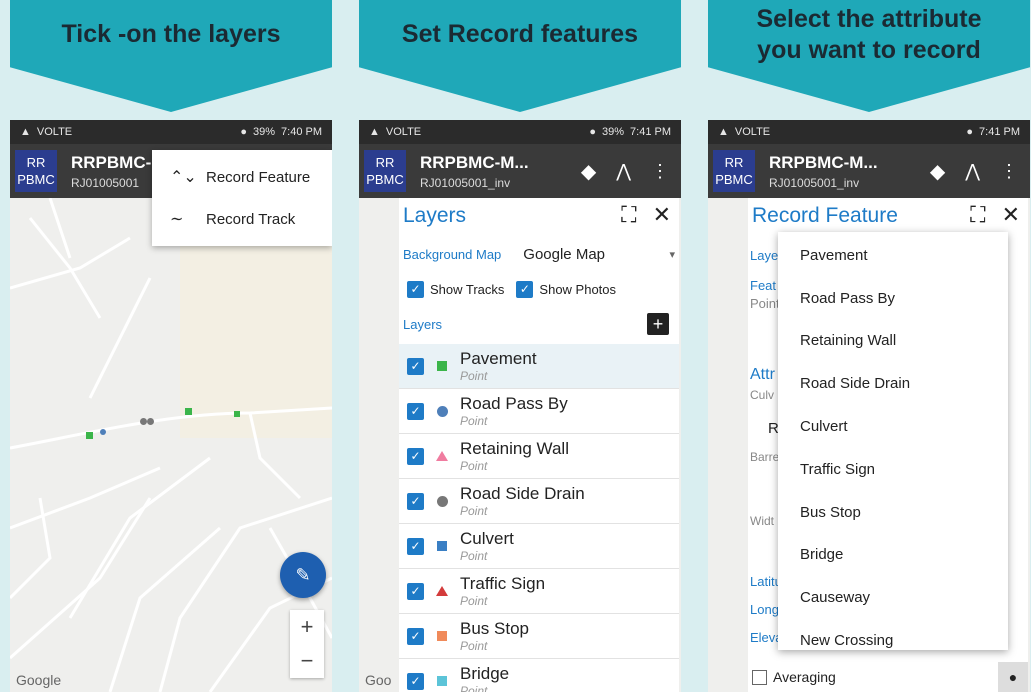 This screenshot has width=1031, height=692. What do you see at coordinates (467, 289) in the screenshot?
I see `show-tracks-label: Show Tracks` at bounding box center [467, 289].